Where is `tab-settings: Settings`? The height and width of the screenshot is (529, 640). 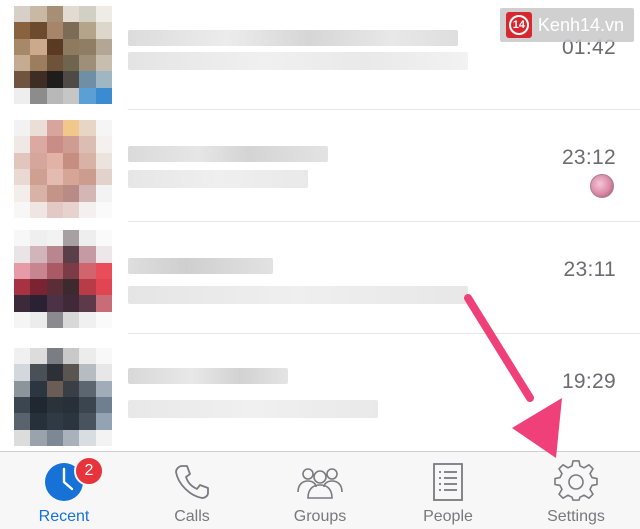 tab-settings: Settings is located at coordinates (576, 490).